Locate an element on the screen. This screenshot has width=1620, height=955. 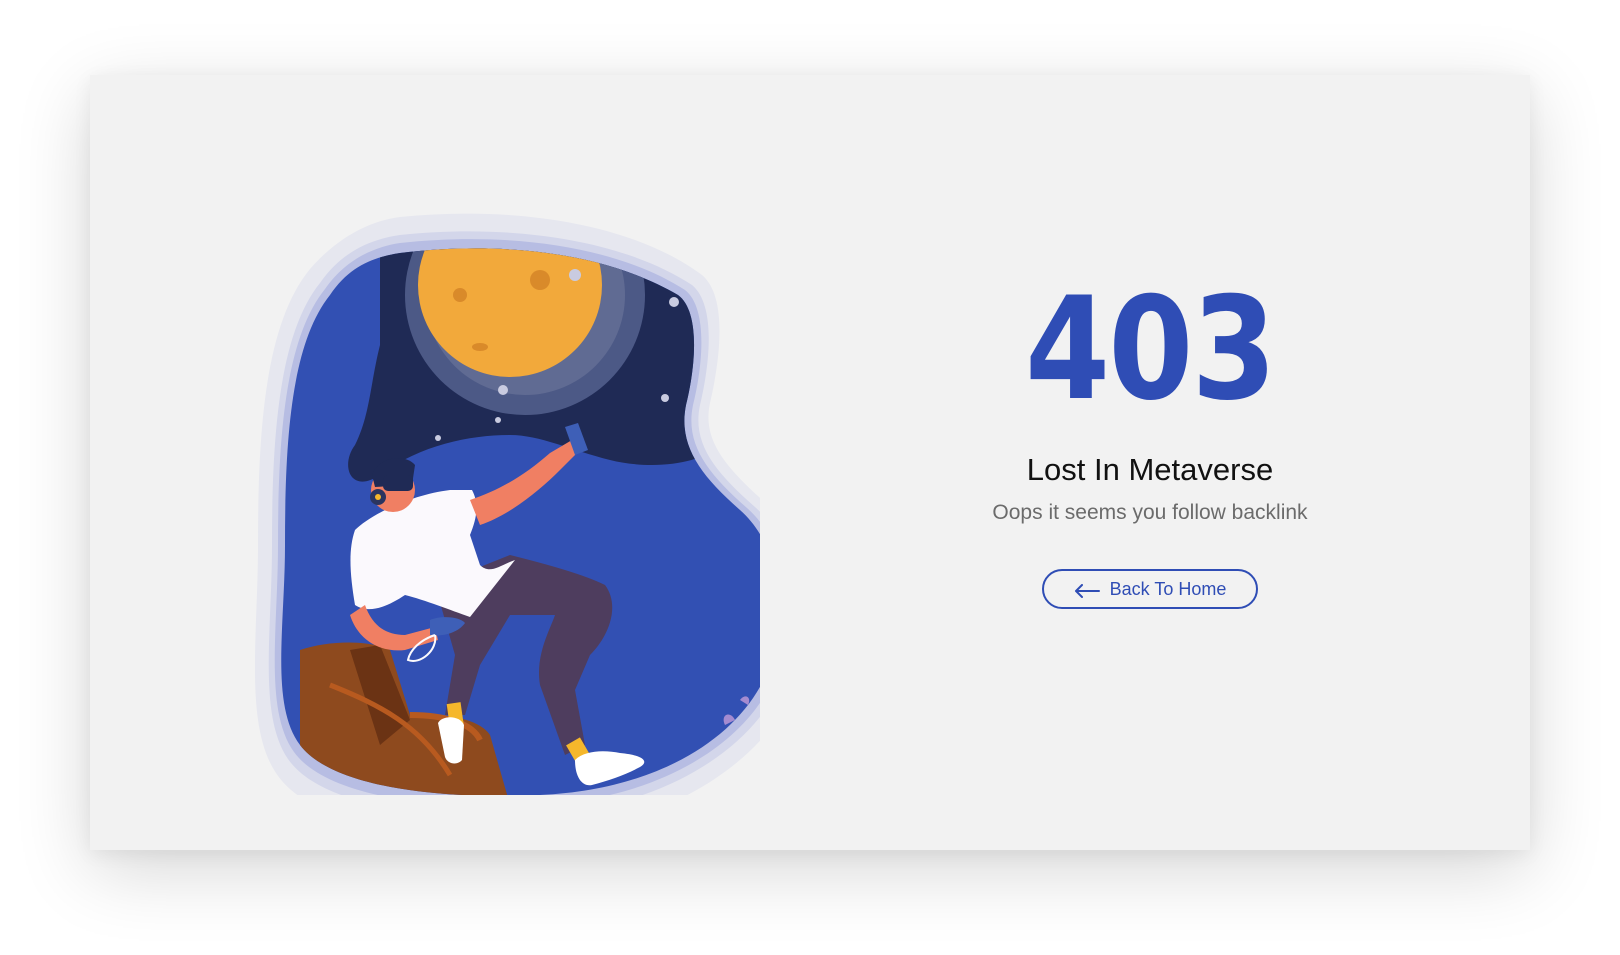
back-to-home-button: Back To Home is located at coordinates (1150, 589).